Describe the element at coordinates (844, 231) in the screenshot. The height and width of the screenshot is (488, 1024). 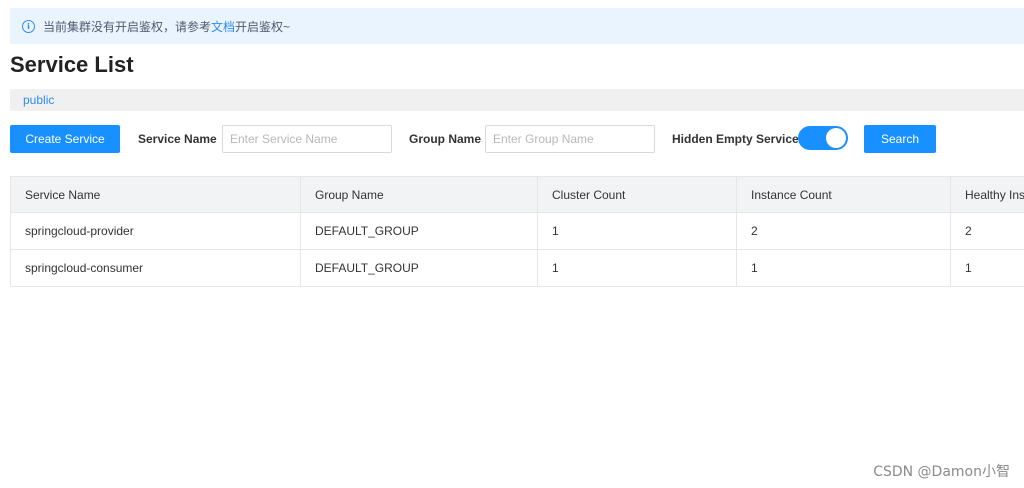
I see `instance-count-cell: 2` at that location.